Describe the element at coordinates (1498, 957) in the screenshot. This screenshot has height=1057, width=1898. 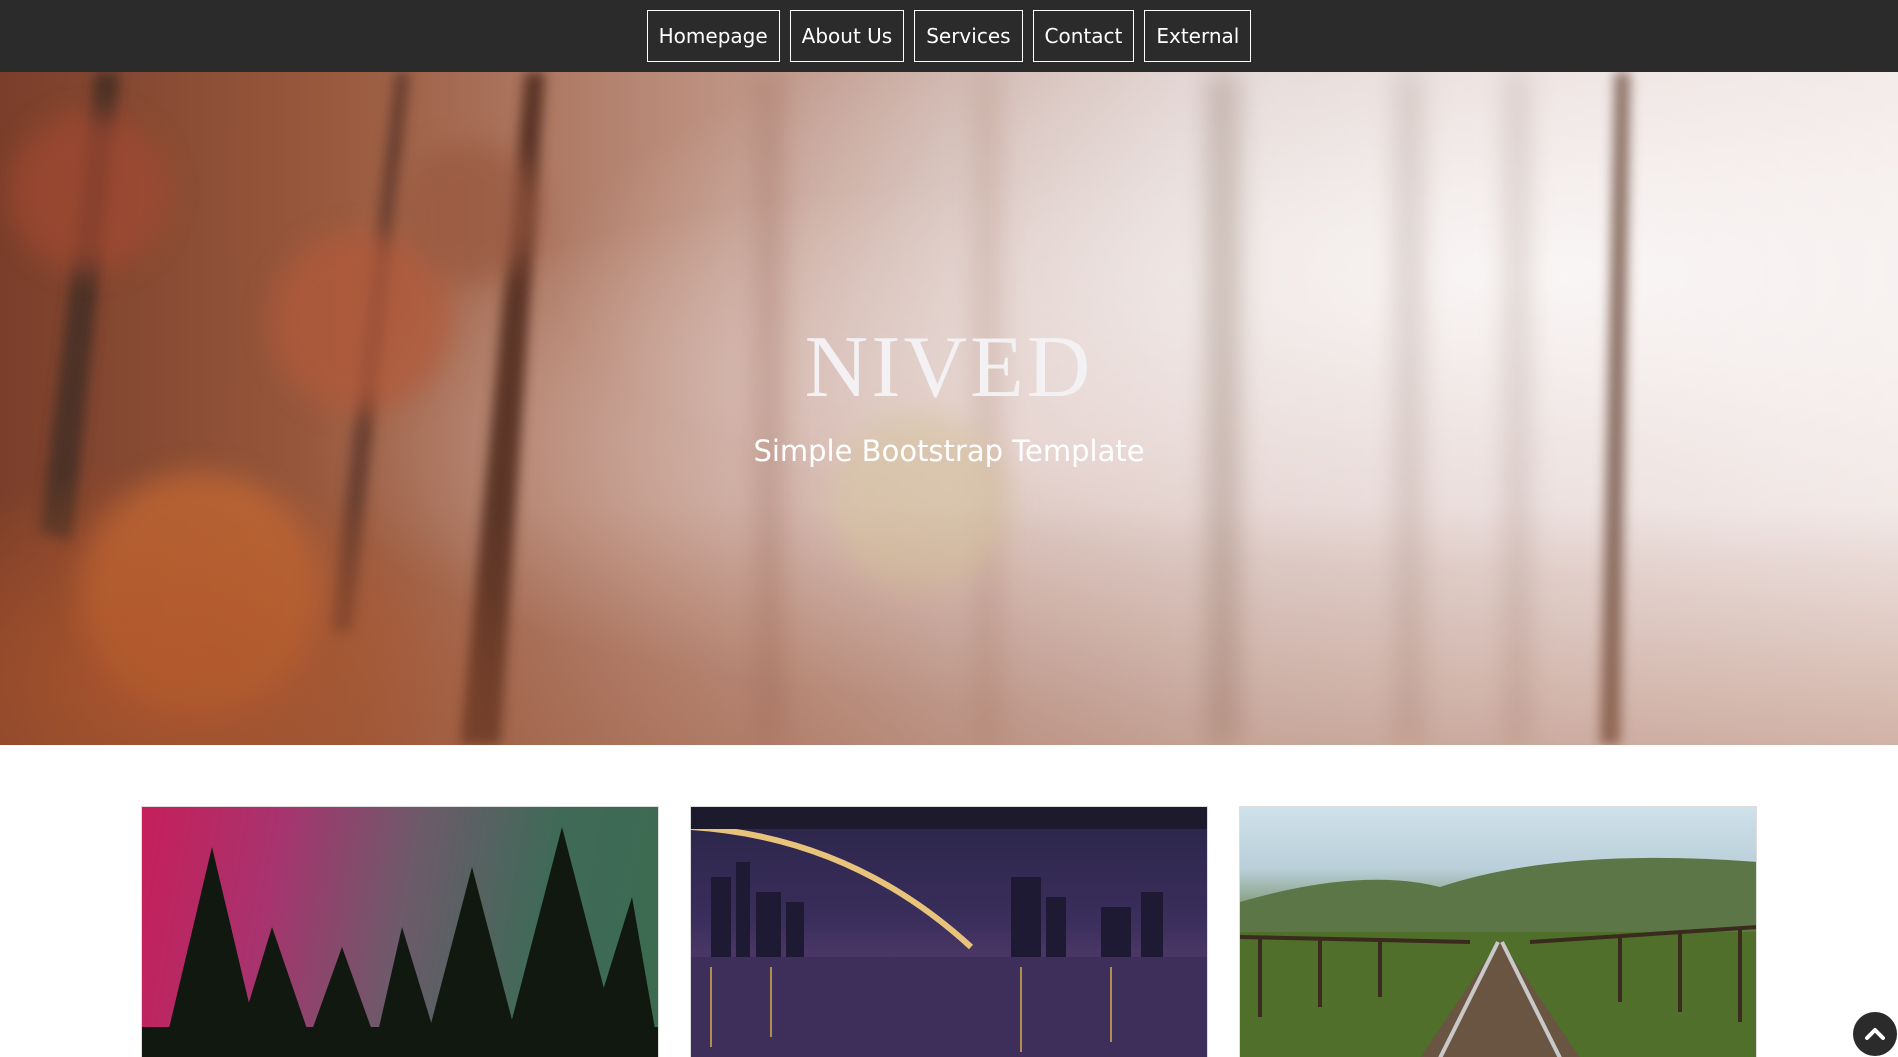
I see `railway-bridge-image` at that location.